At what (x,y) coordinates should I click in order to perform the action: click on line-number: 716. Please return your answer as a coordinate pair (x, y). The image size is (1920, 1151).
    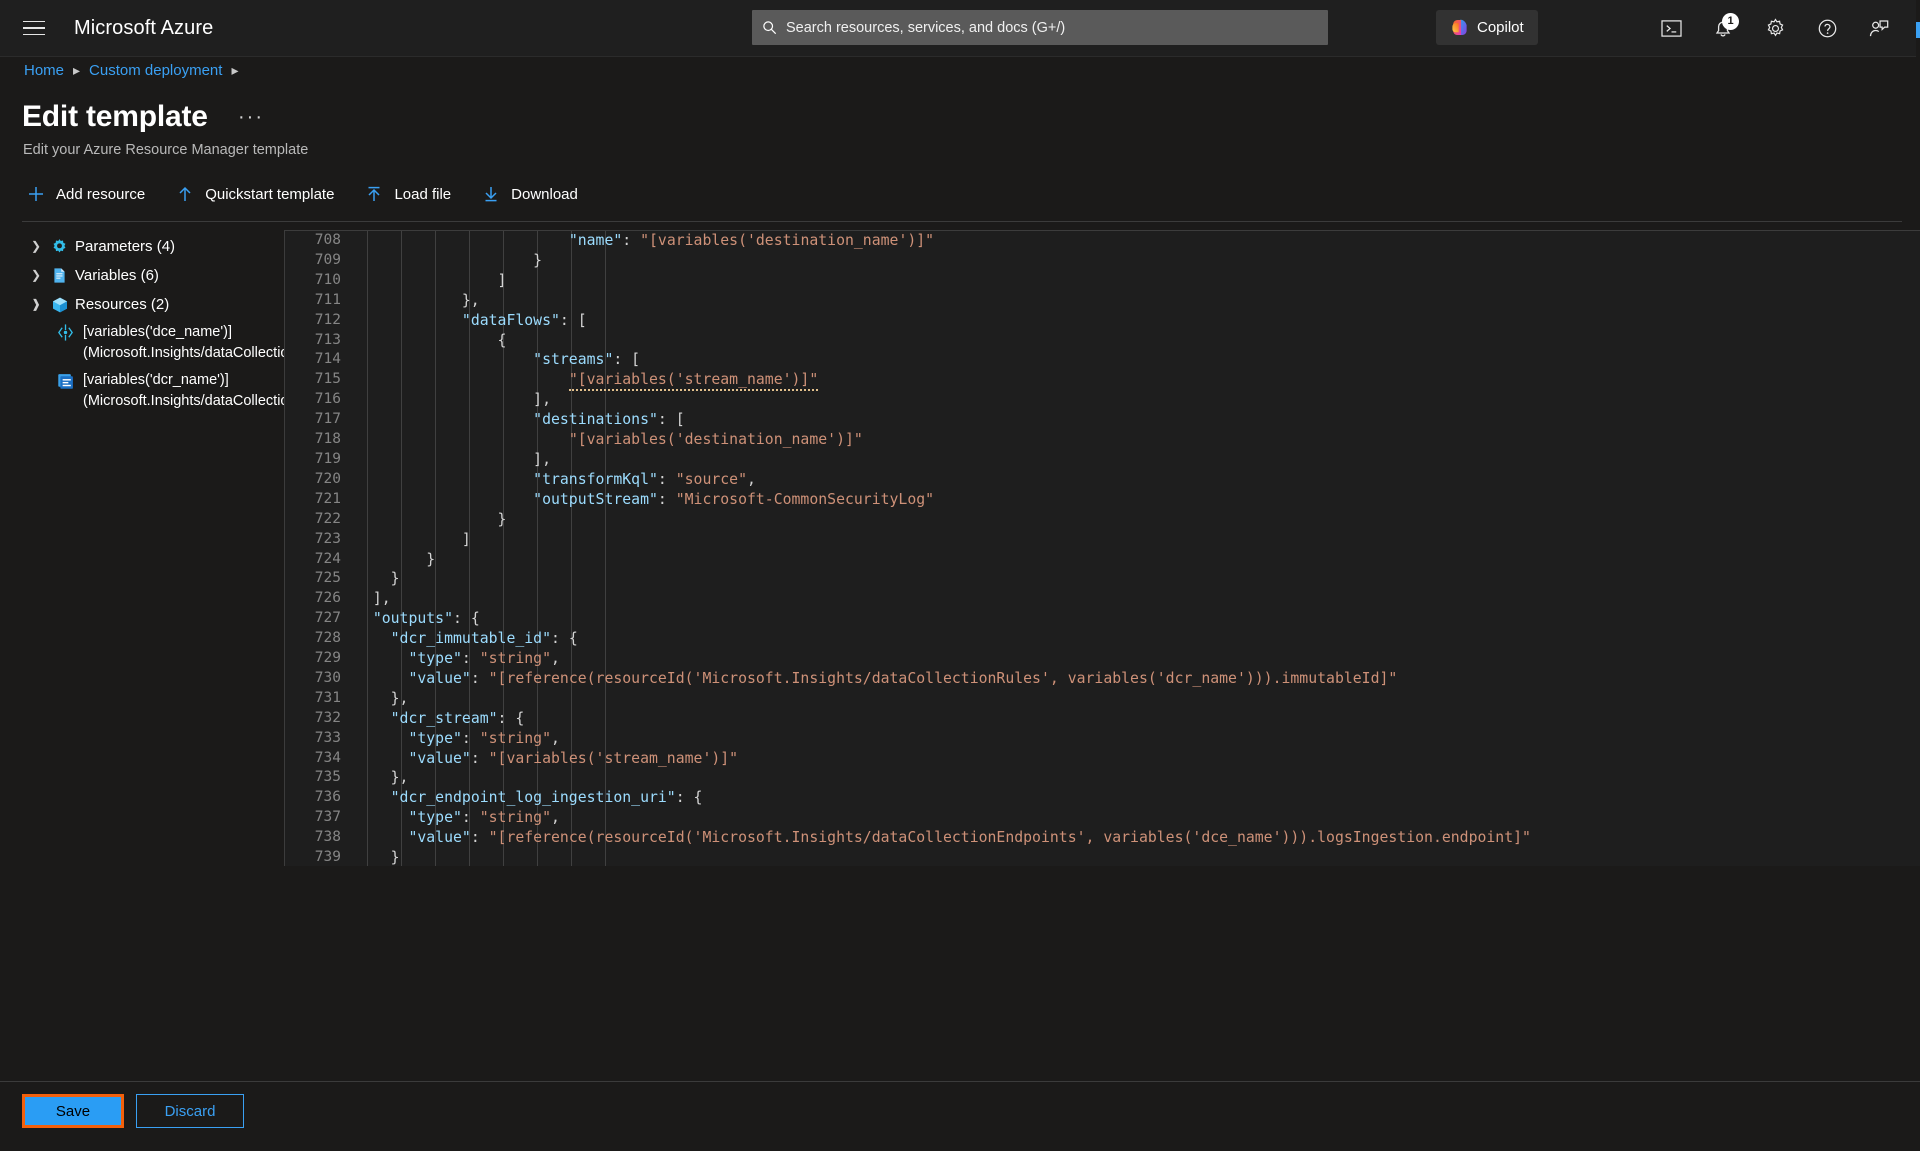
    Looking at the image, I should click on (327, 399).